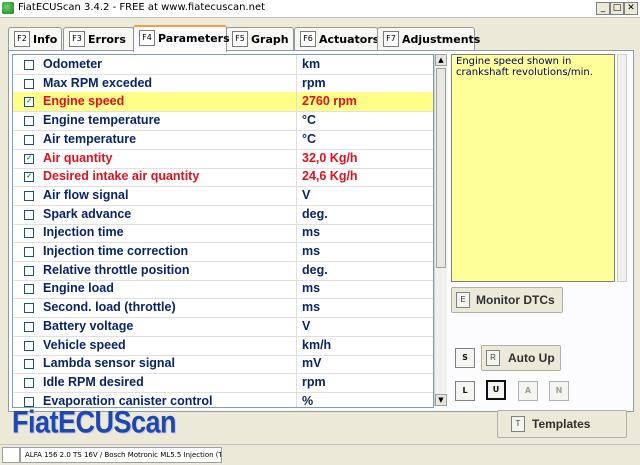 This screenshot has height=465, width=640. What do you see at coordinates (465, 391) in the screenshot?
I see `l-button: L` at bounding box center [465, 391].